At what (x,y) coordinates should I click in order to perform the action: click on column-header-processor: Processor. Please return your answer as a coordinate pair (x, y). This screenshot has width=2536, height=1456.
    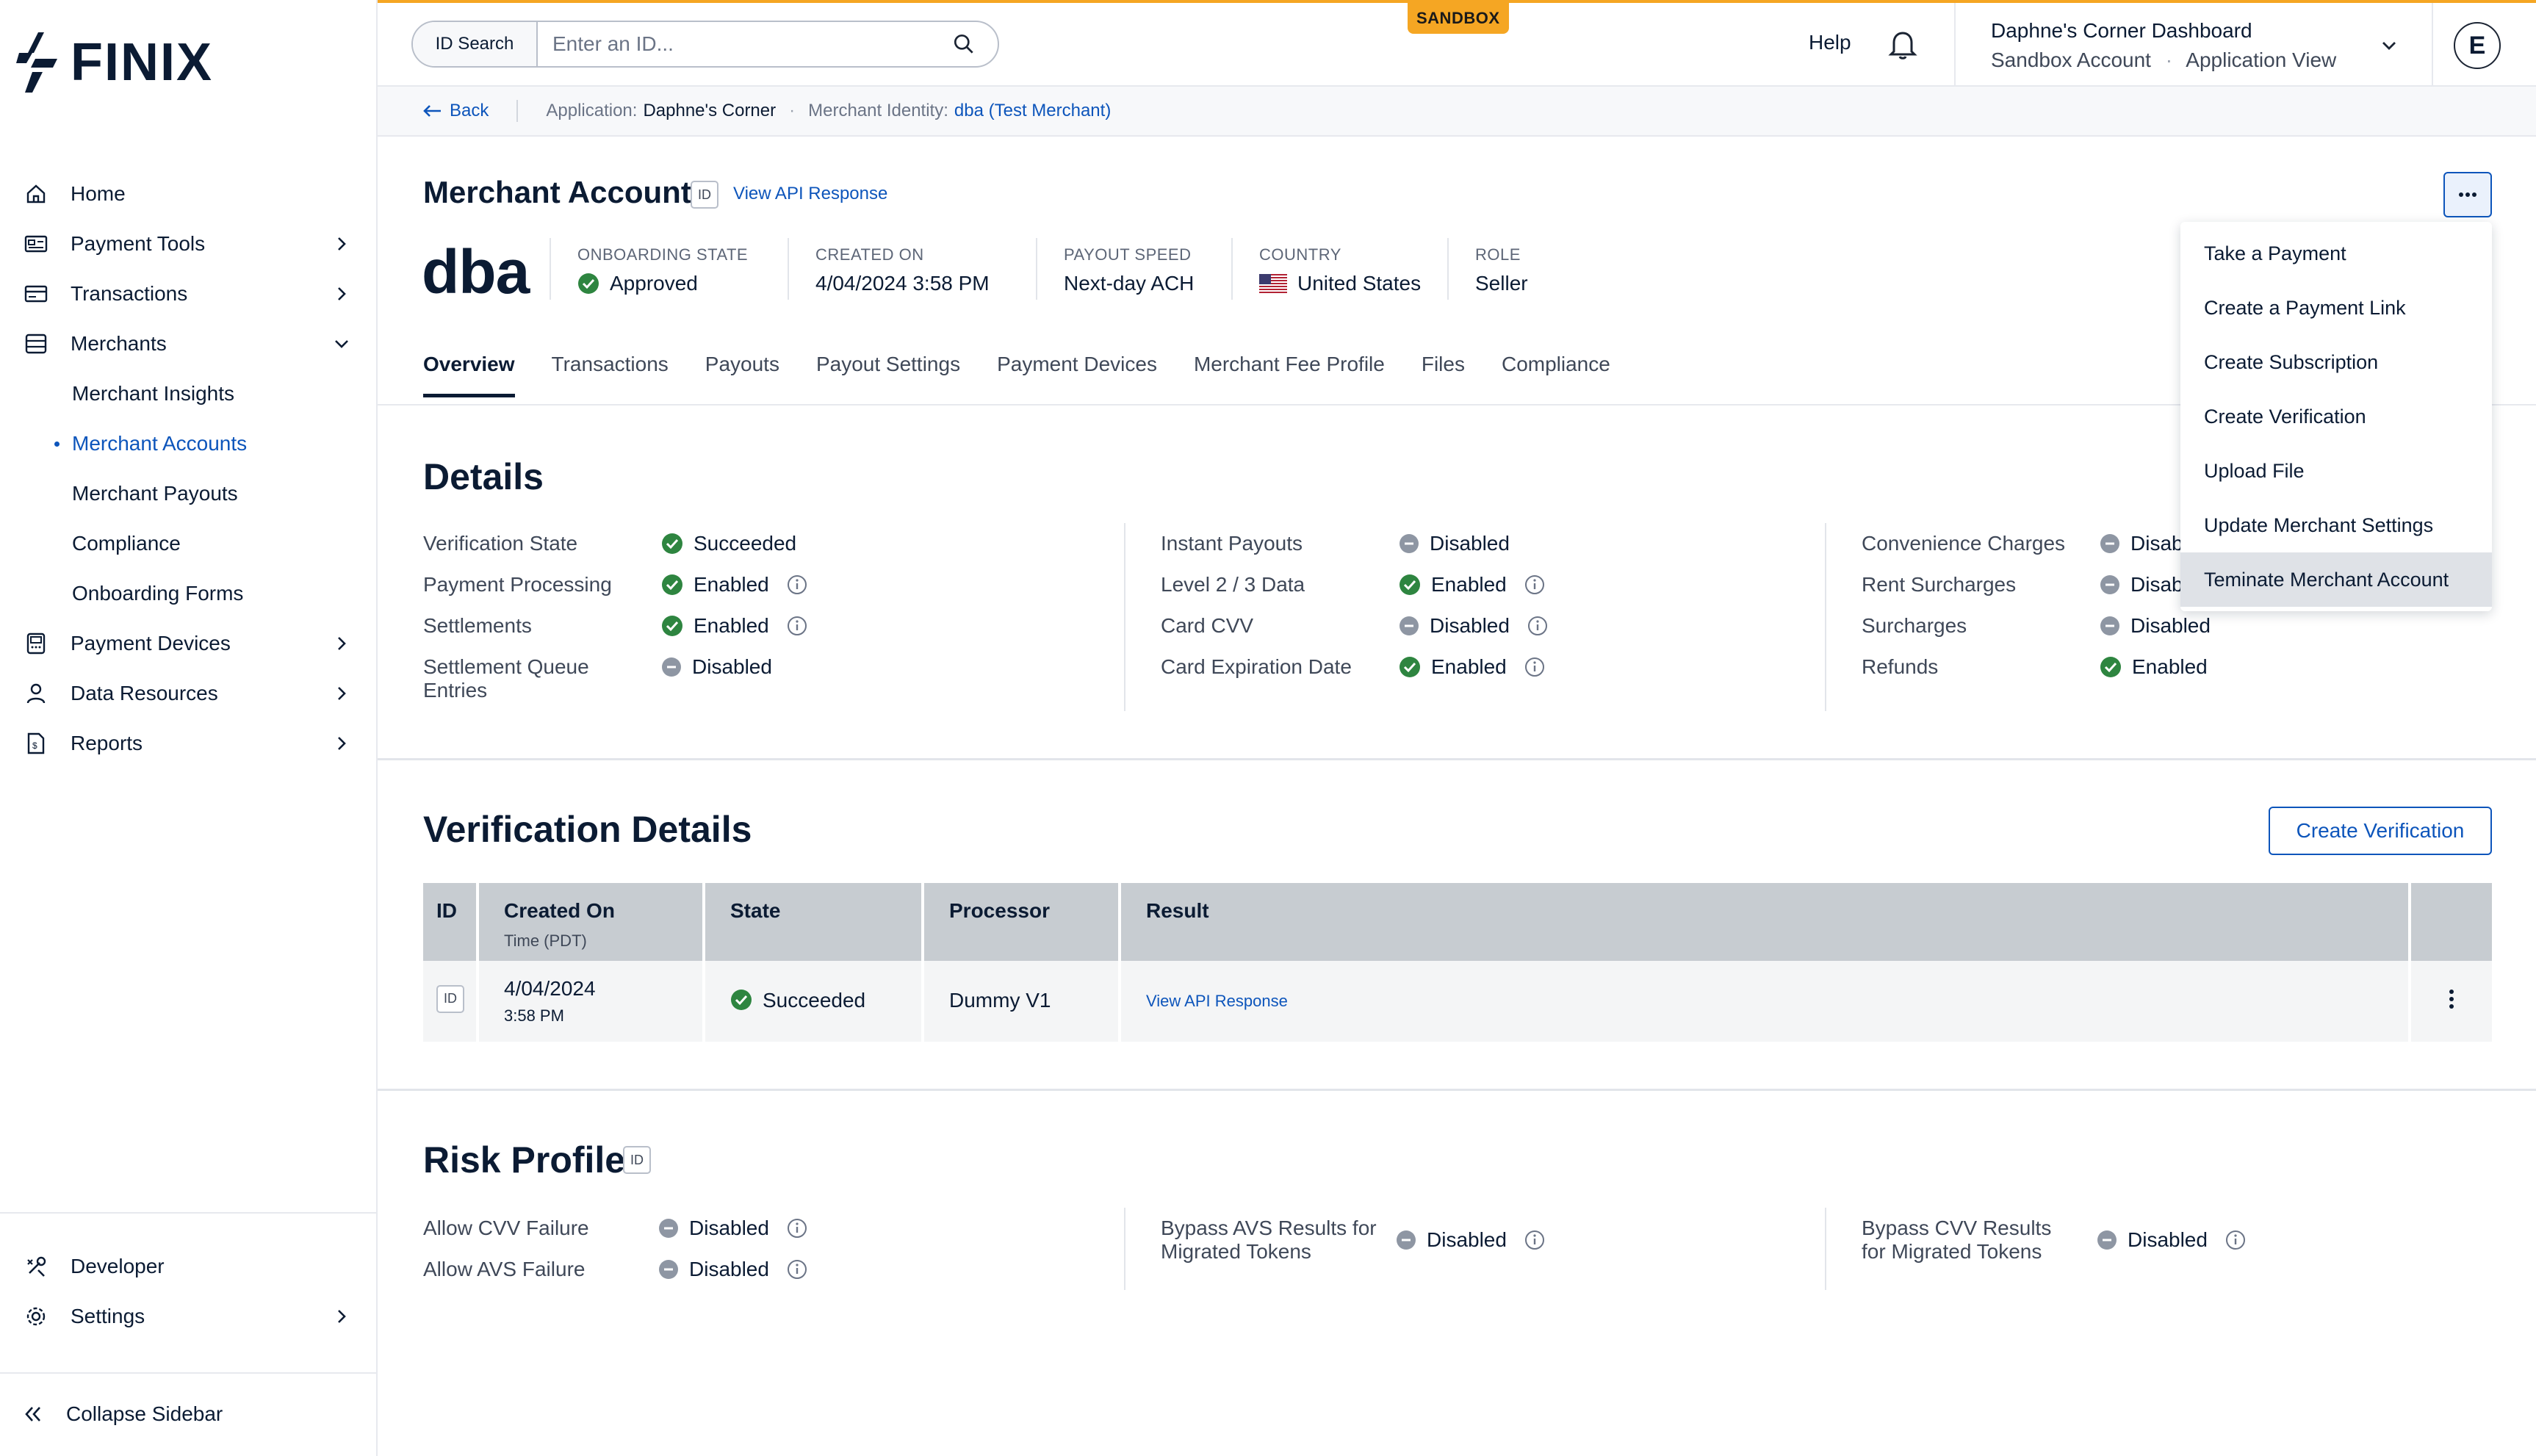
    Looking at the image, I should click on (1022, 922).